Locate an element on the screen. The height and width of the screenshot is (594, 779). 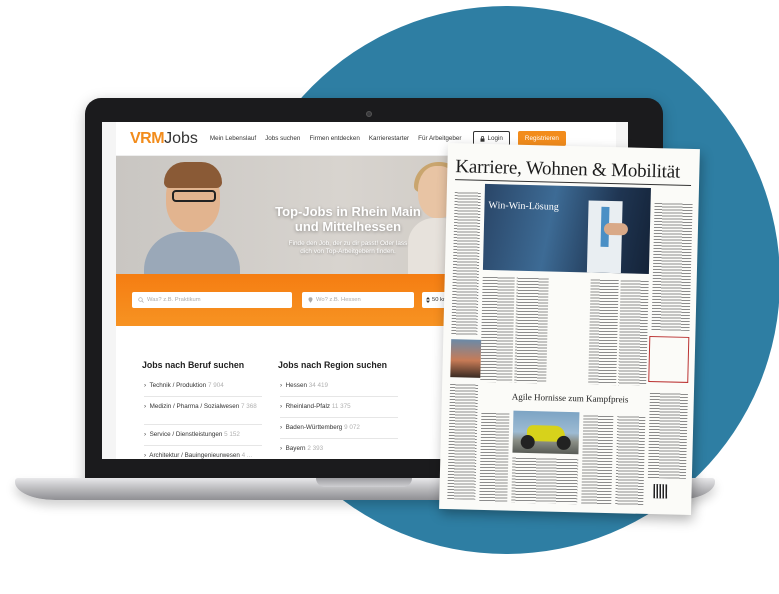
list-item: › Medizin / Pharma / Sozialwesen 7 368 is located at coordinates (203, 407).